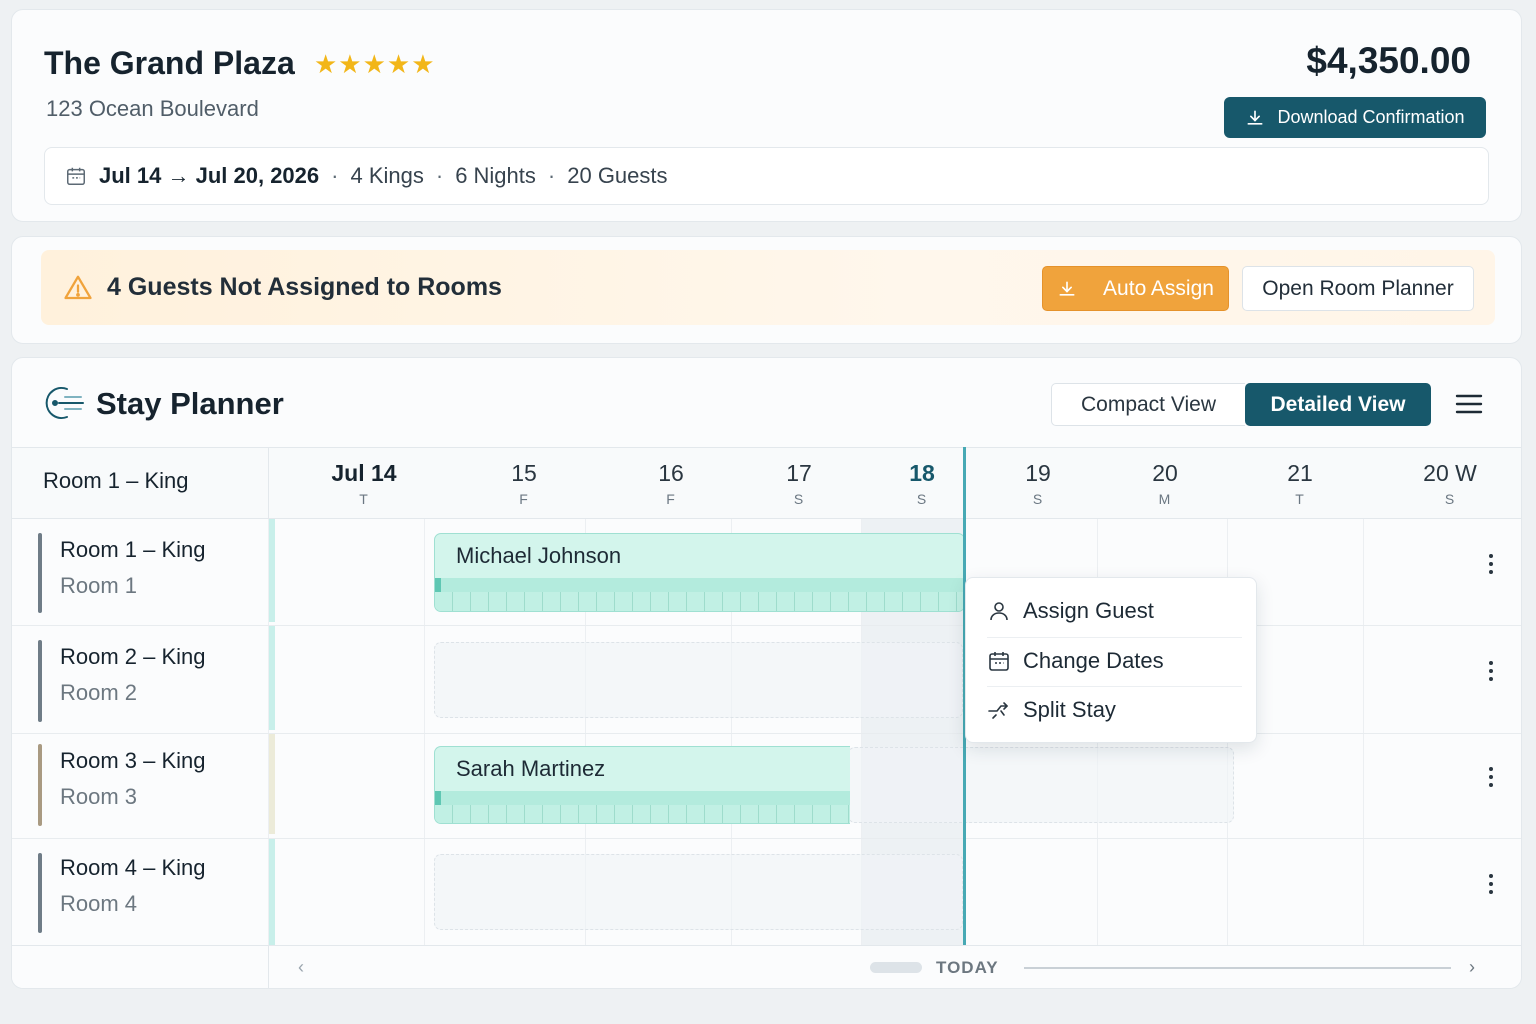  I want to click on planner-logo-icon, so click(64, 403).